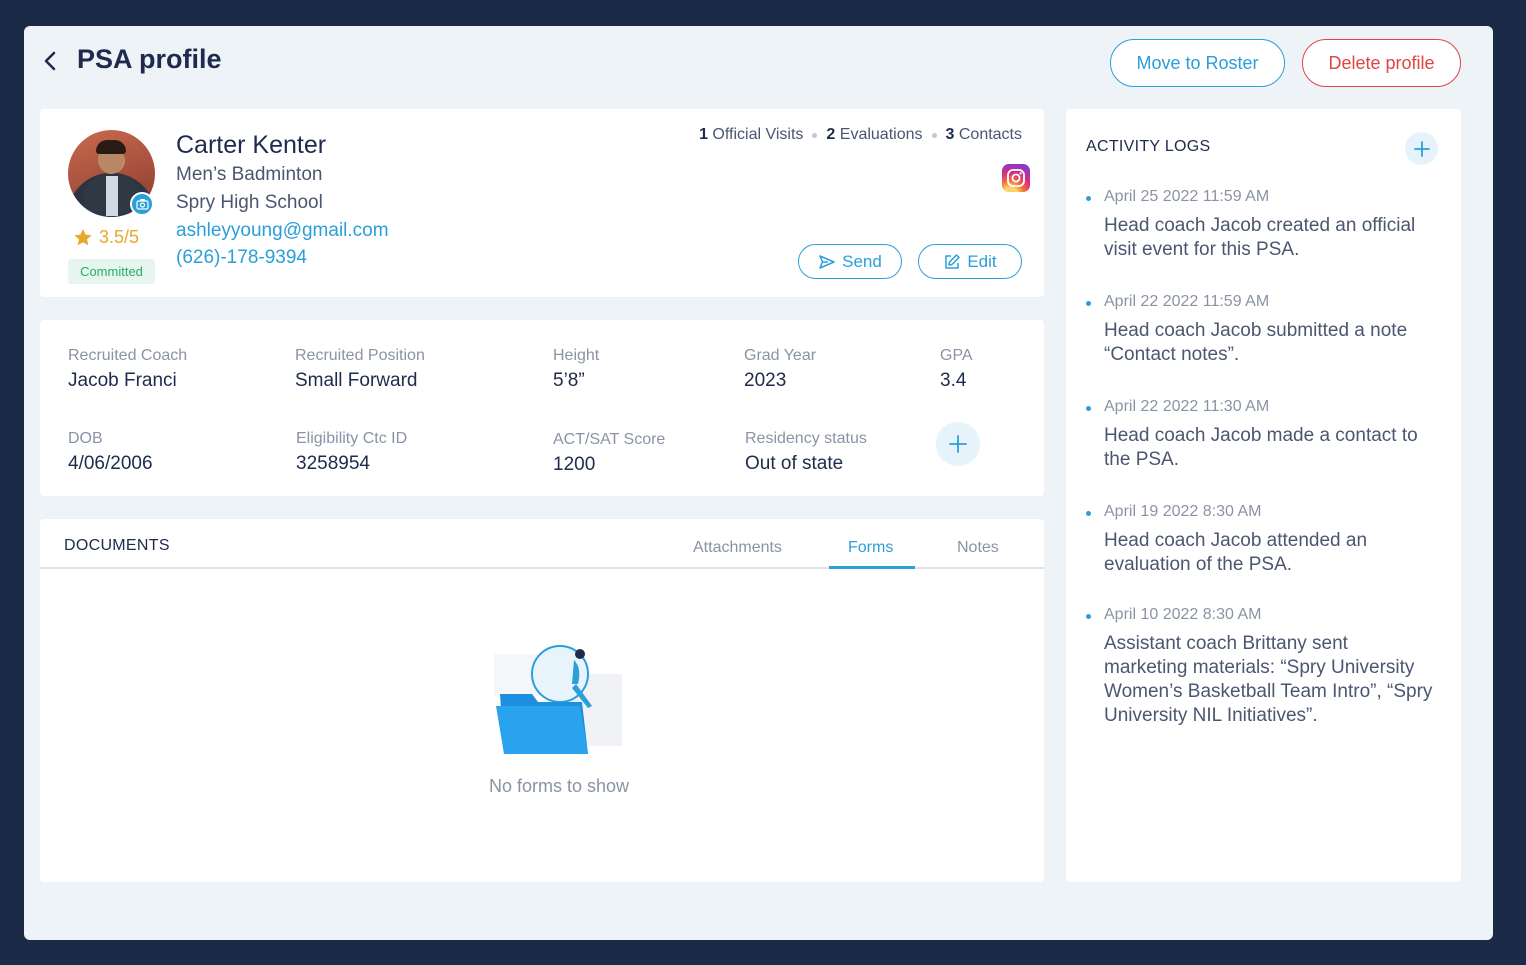 This screenshot has width=1526, height=965. I want to click on instagram-link, so click(1016, 178).